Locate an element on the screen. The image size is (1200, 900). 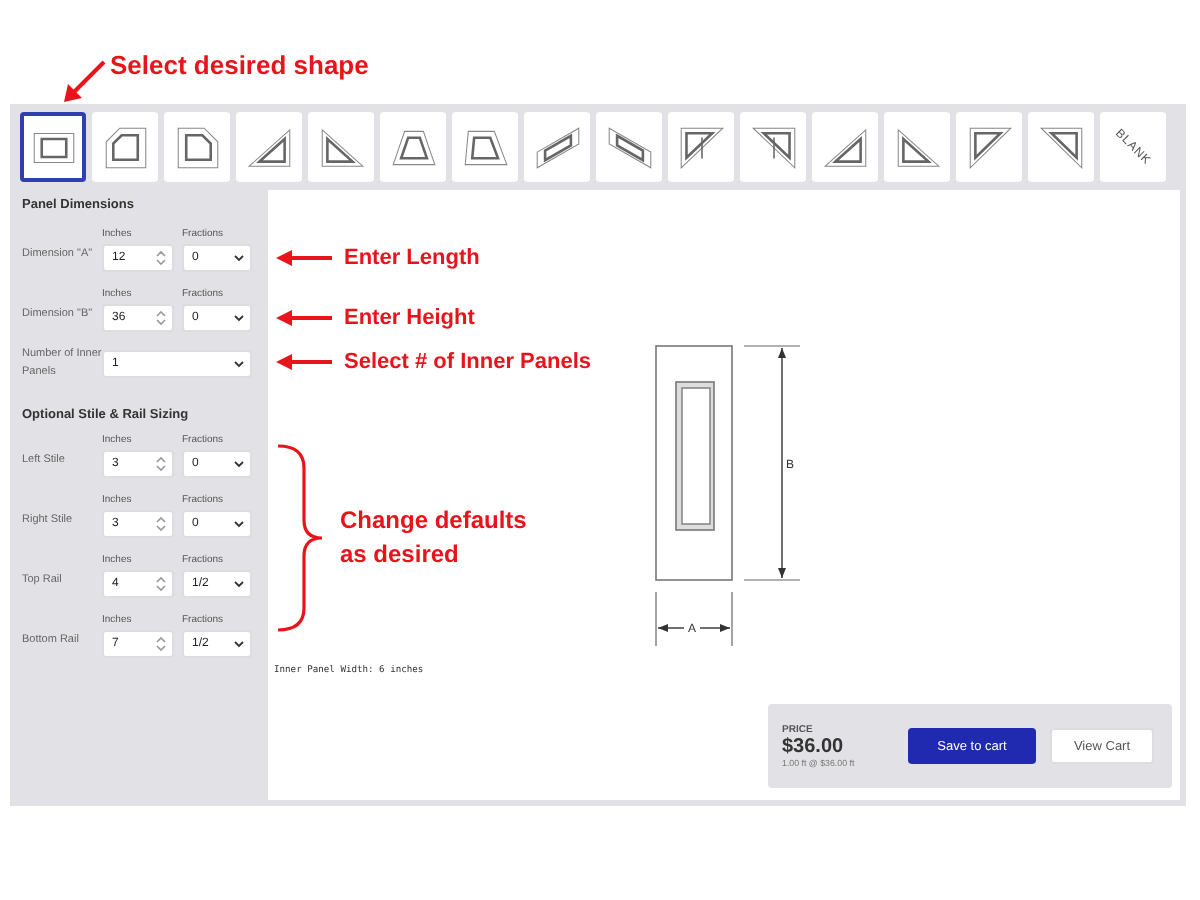
annotation-text: Enter Height is located at coordinates (409, 318).